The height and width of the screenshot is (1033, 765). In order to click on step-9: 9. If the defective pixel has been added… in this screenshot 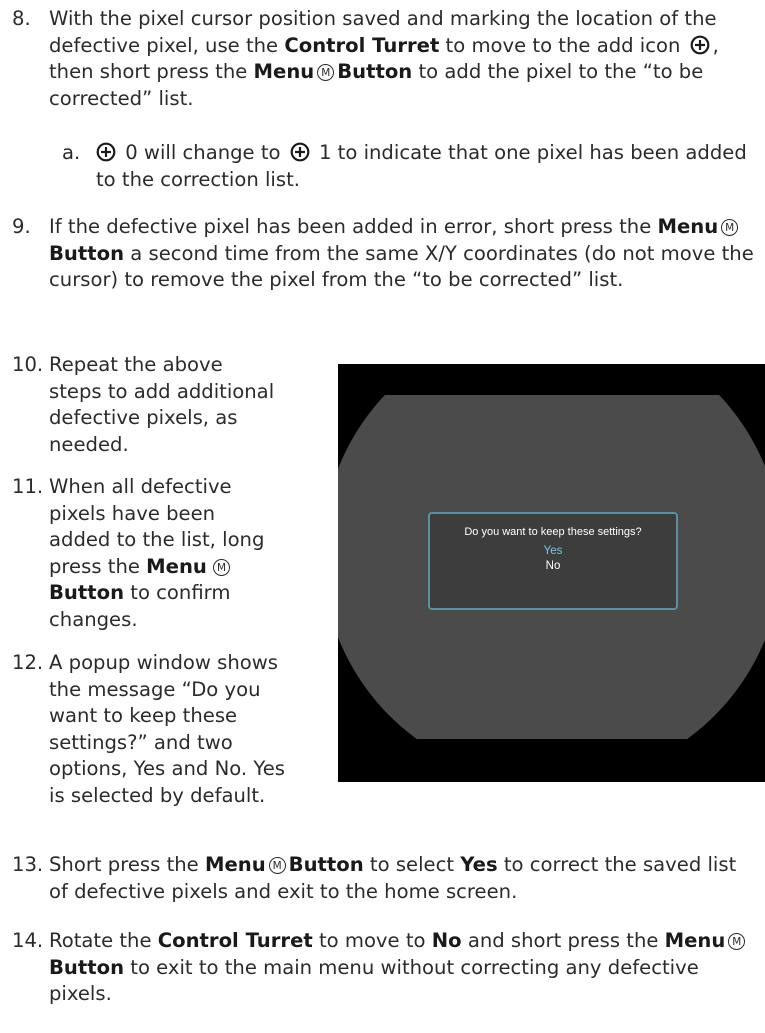, I will do `click(385, 254)`.